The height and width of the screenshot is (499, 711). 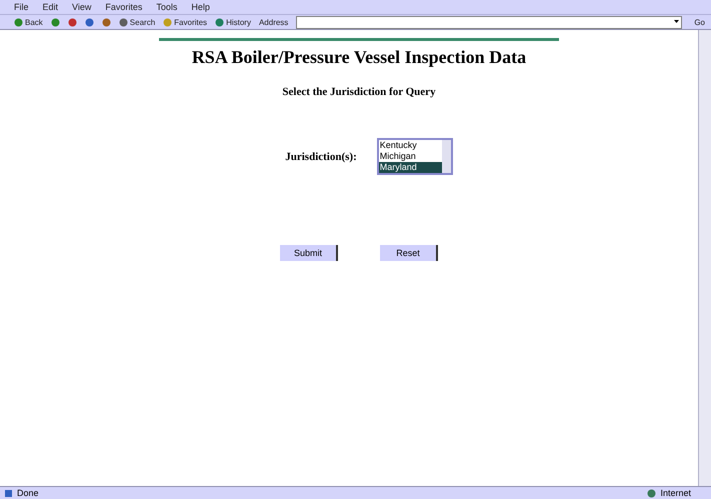 What do you see at coordinates (200, 7) in the screenshot?
I see `menu-item: Help` at bounding box center [200, 7].